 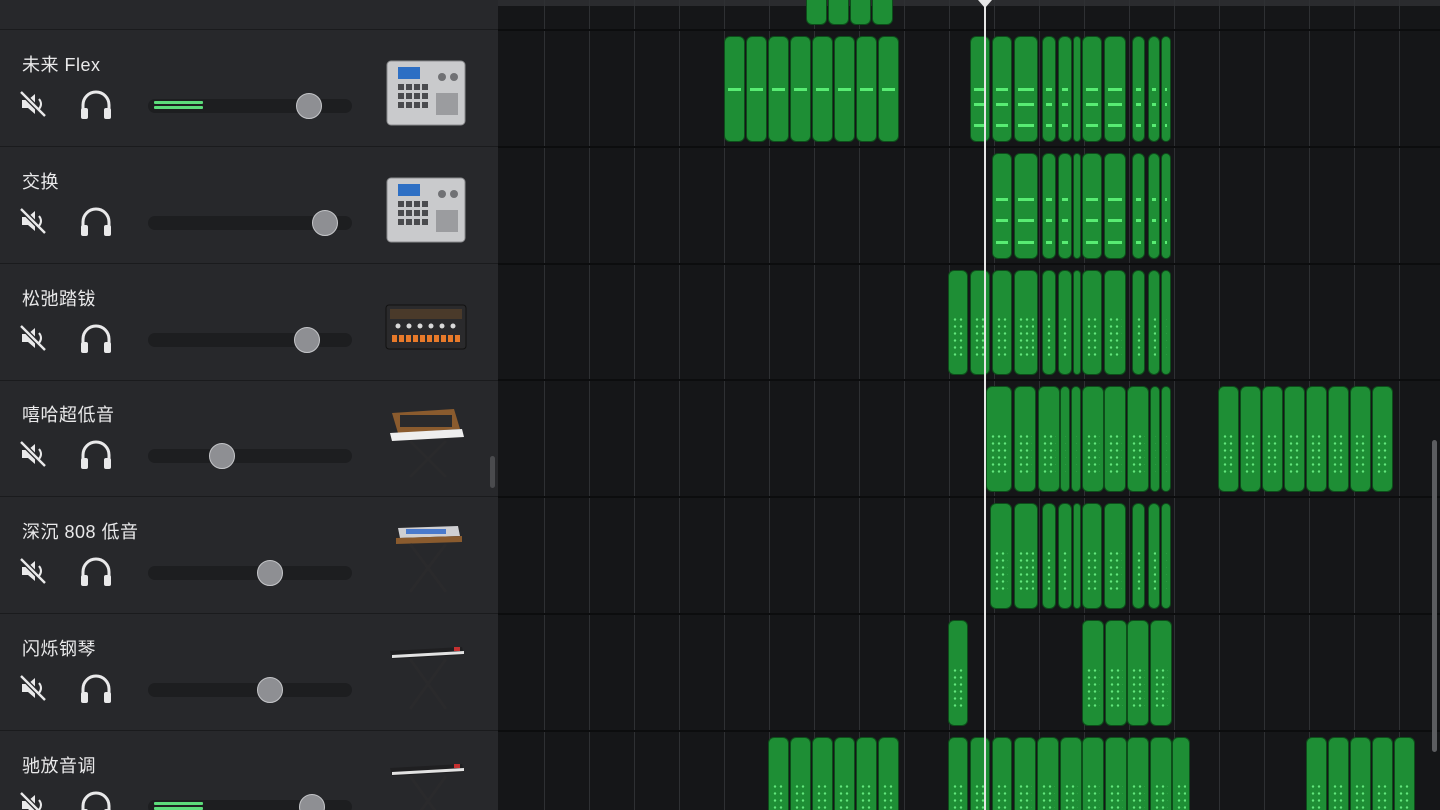 What do you see at coordinates (426, 443) in the screenshot?
I see `synth-keyboard-icon` at bounding box center [426, 443].